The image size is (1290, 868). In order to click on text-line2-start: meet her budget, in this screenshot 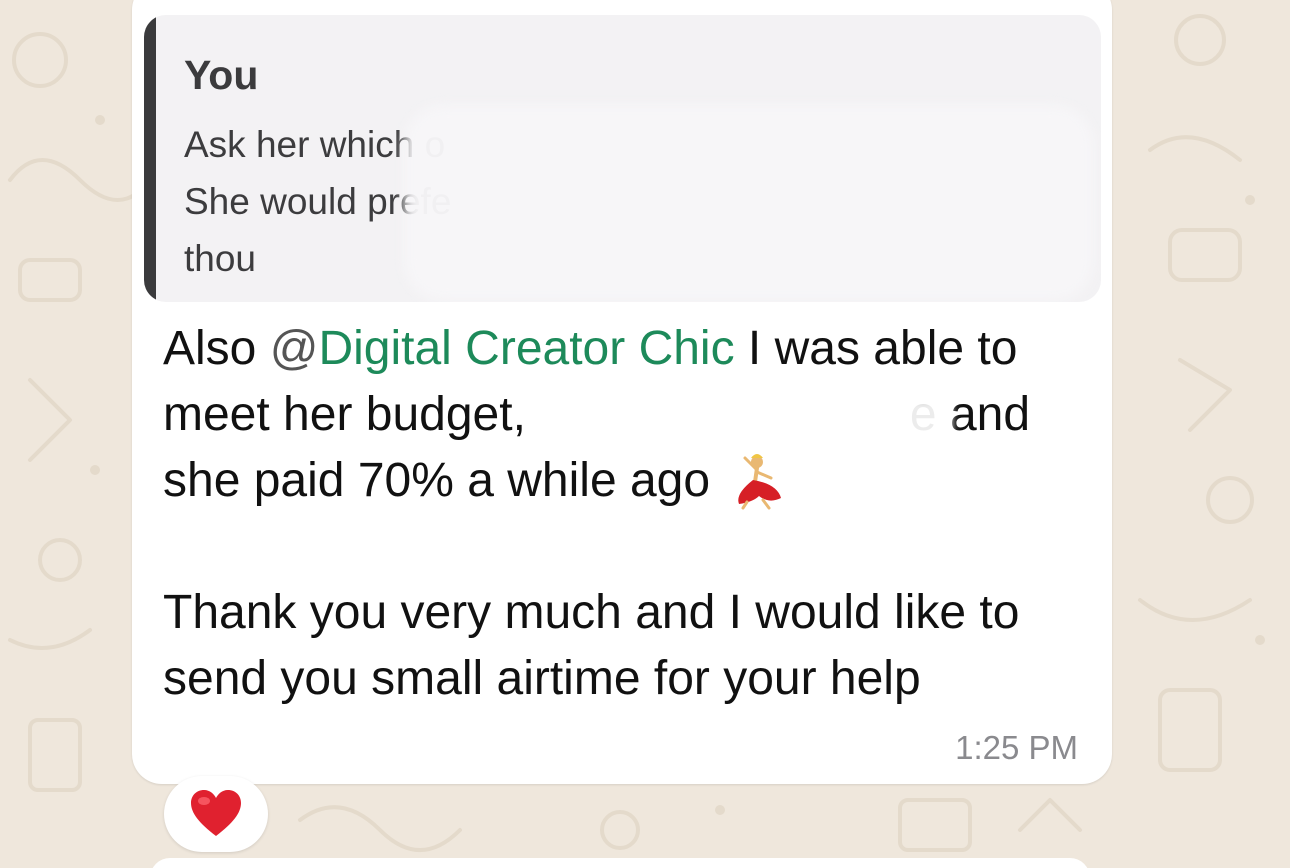, I will do `click(344, 414)`.